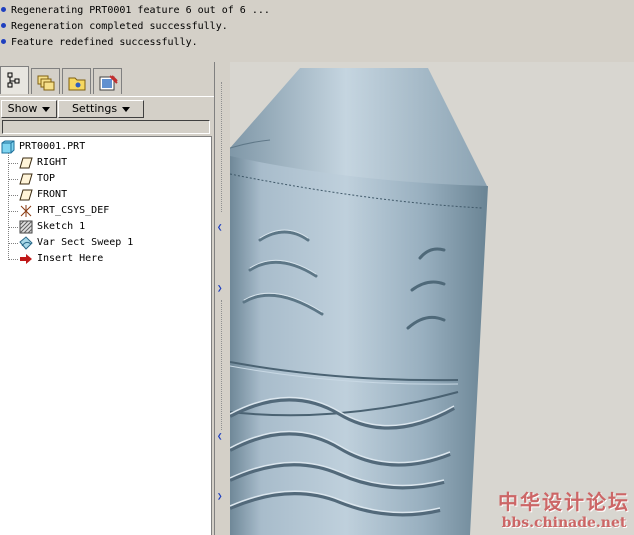  I want to click on folder-browser-icon, so click(77, 84).